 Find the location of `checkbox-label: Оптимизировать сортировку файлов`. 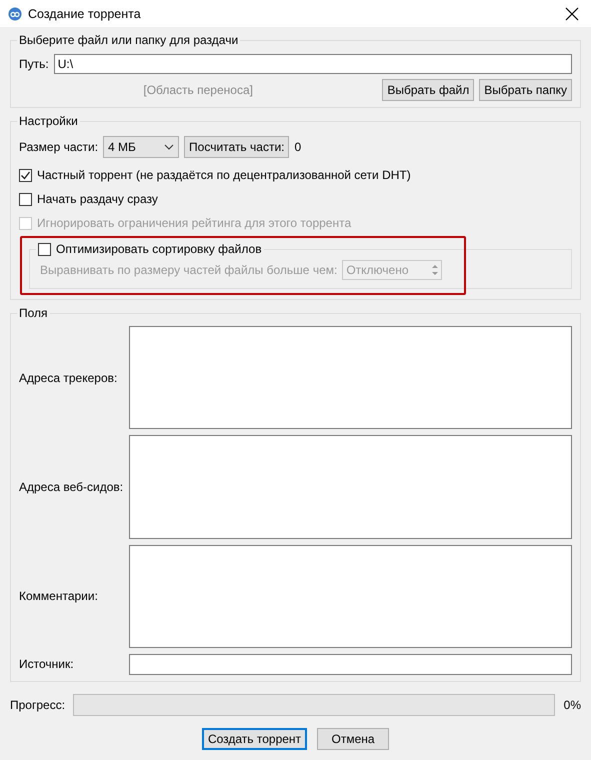

checkbox-label: Оптимизировать сортировку файлов is located at coordinates (159, 249).